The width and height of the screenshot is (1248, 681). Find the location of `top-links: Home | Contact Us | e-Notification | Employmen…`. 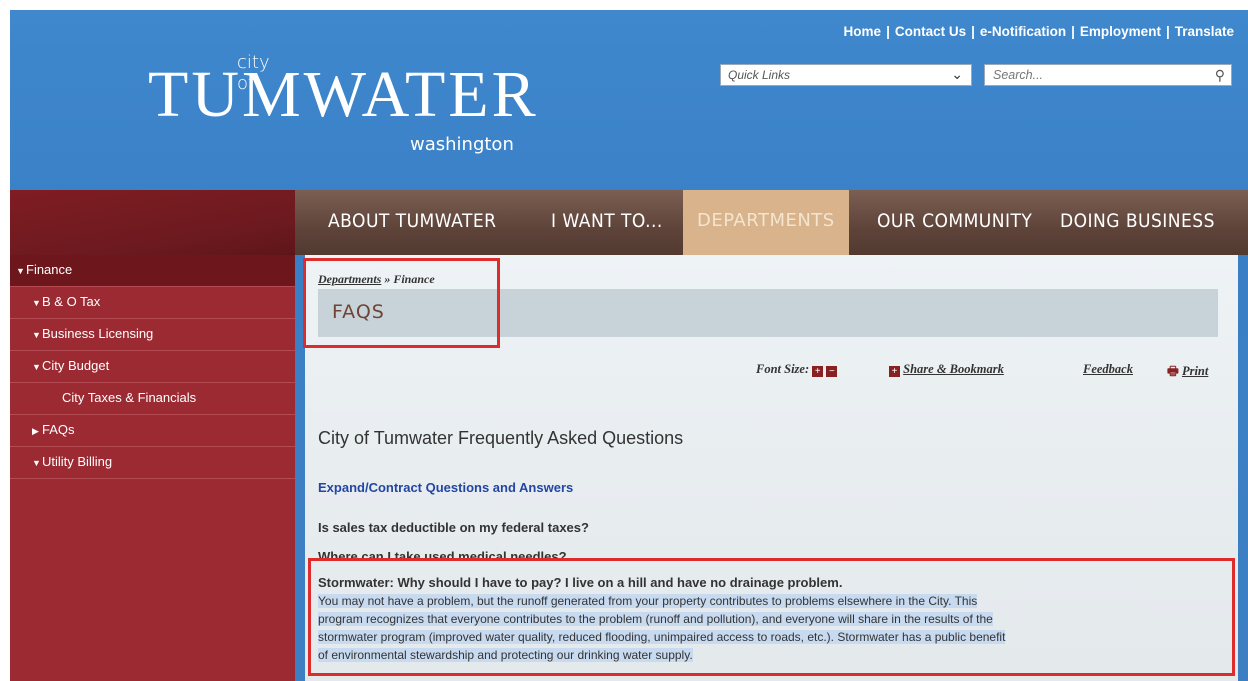

top-links: Home | Contact Us | e-Notification | Employmen… is located at coordinates (1039, 31).